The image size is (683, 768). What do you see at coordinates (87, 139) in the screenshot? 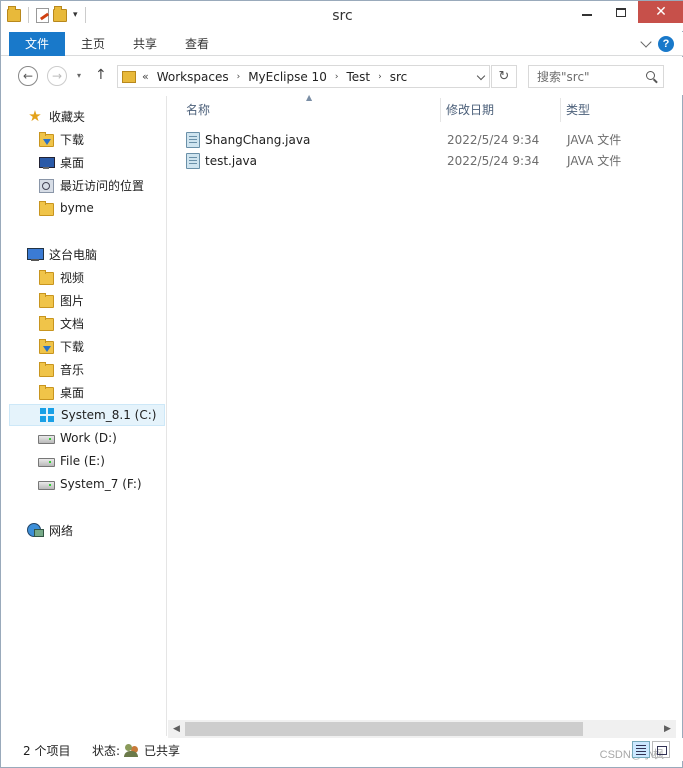
I see `sidebar-item-downloads: 下载` at bounding box center [87, 139].